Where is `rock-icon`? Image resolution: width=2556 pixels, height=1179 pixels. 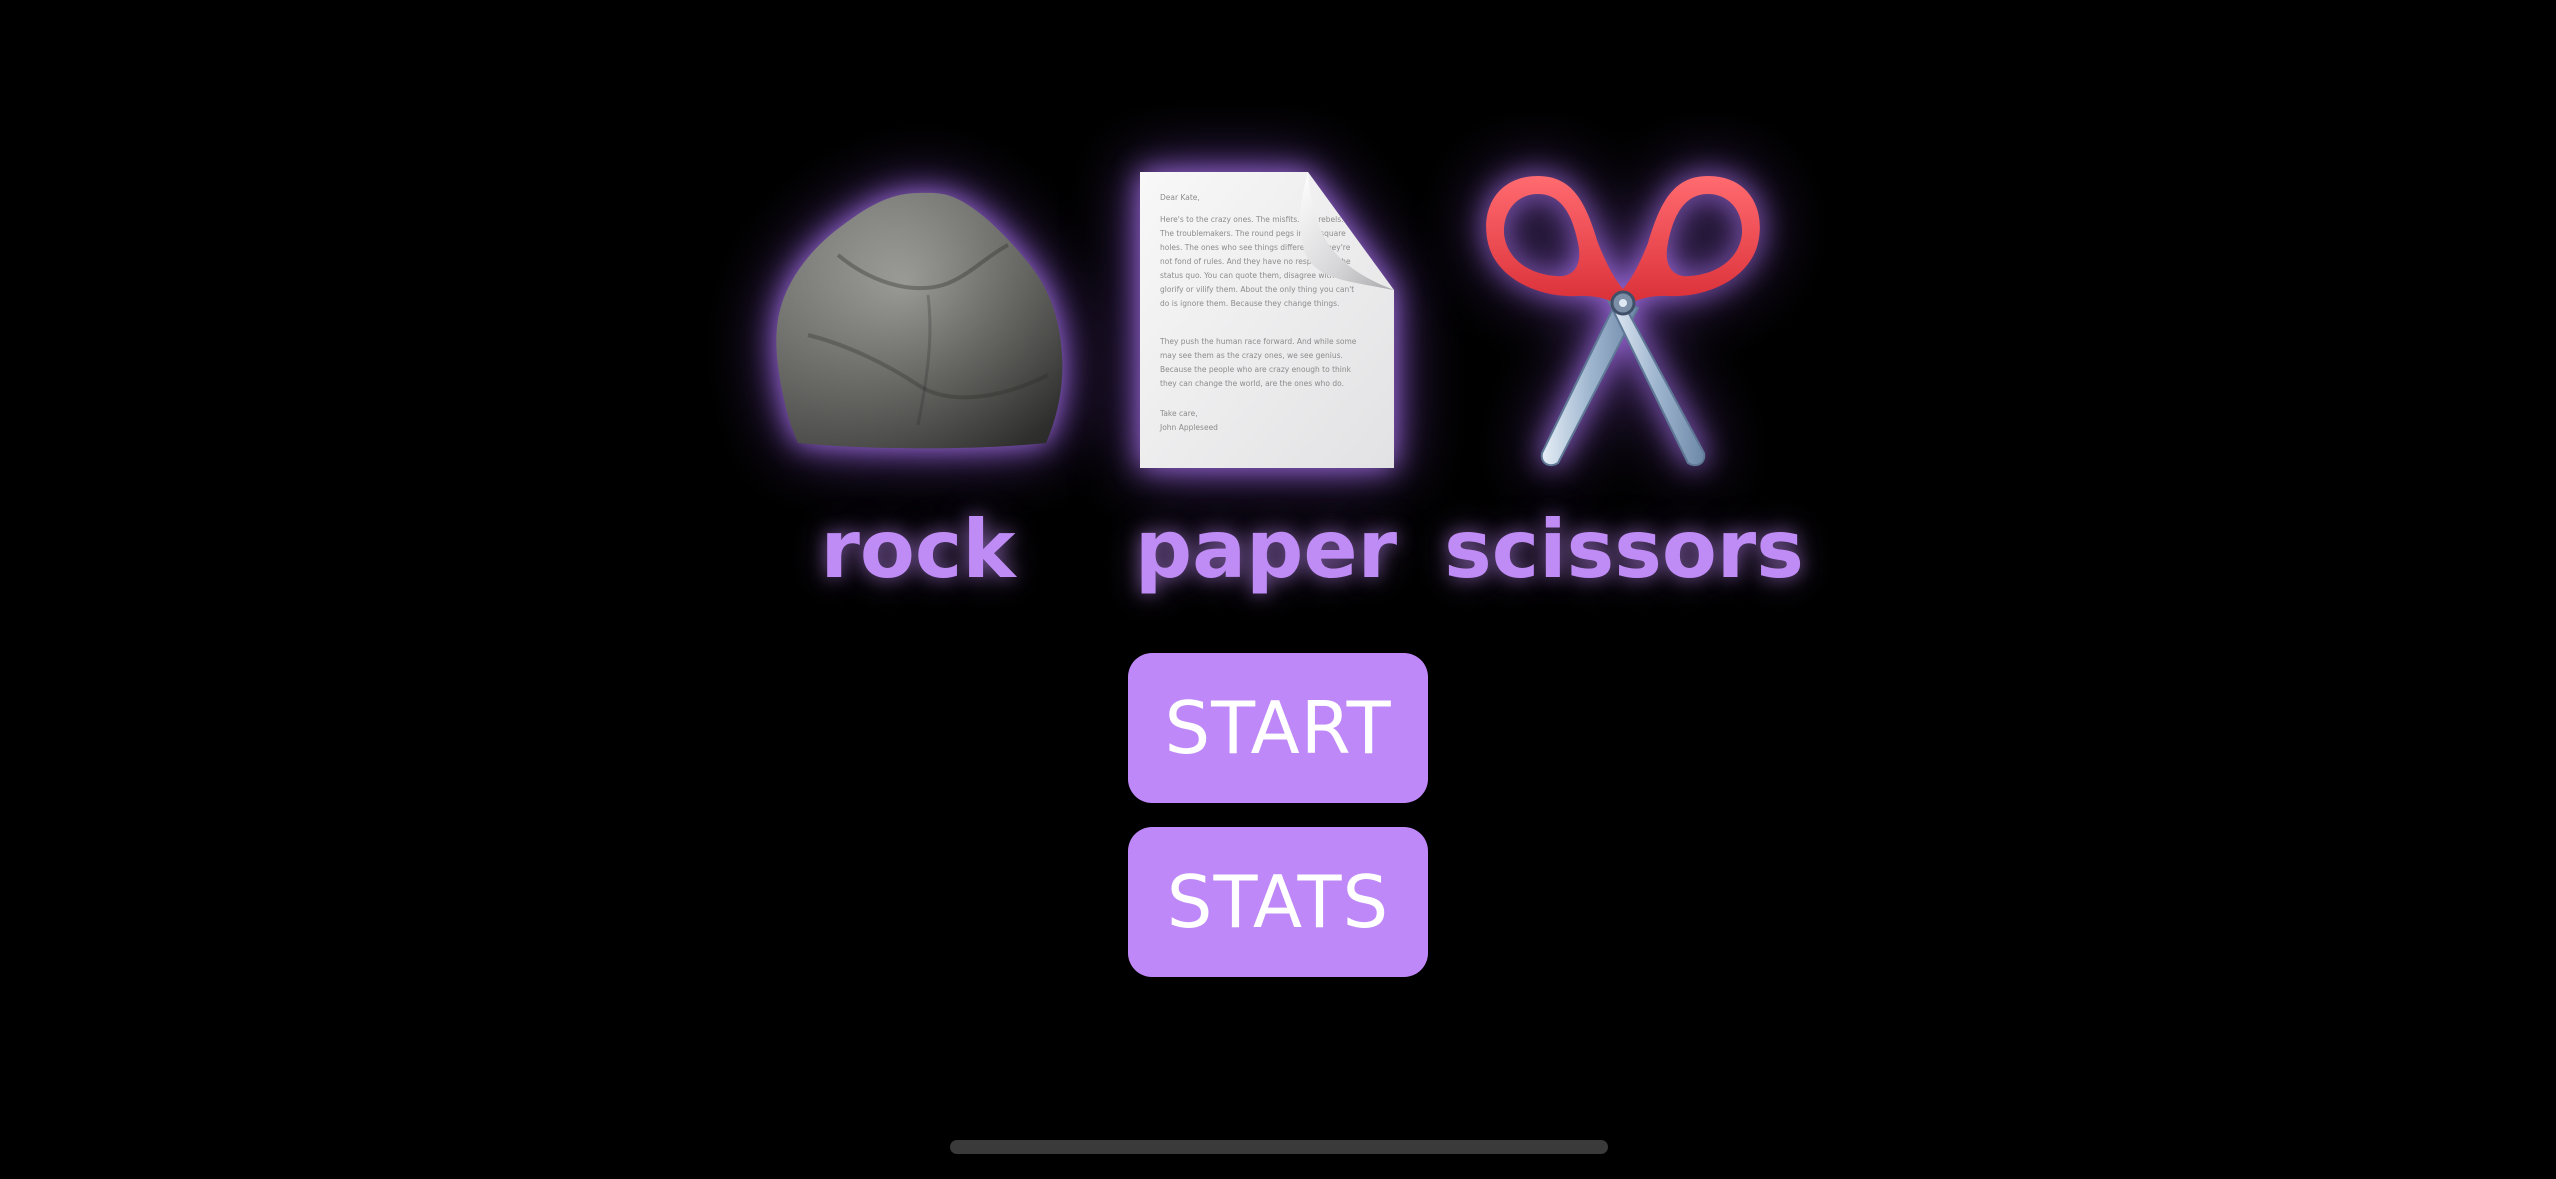
rock-icon is located at coordinates (918, 320).